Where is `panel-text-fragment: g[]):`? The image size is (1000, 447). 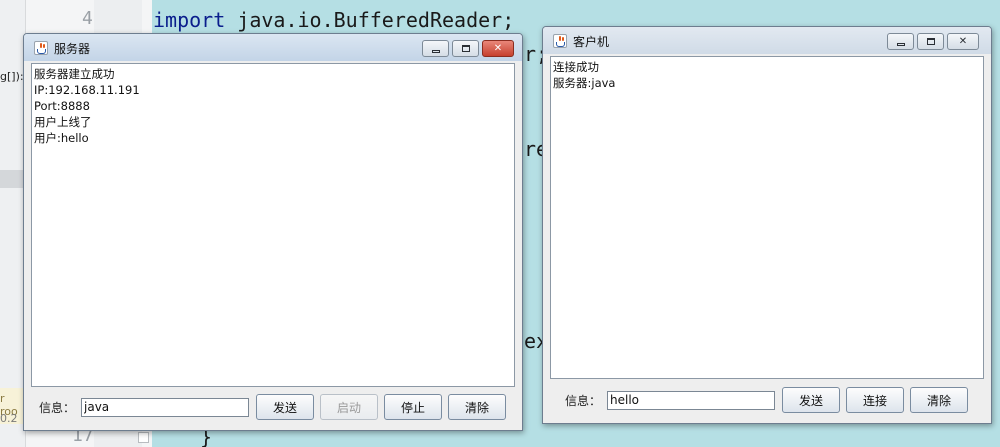 panel-text-fragment: g[]): is located at coordinates (12, 76).